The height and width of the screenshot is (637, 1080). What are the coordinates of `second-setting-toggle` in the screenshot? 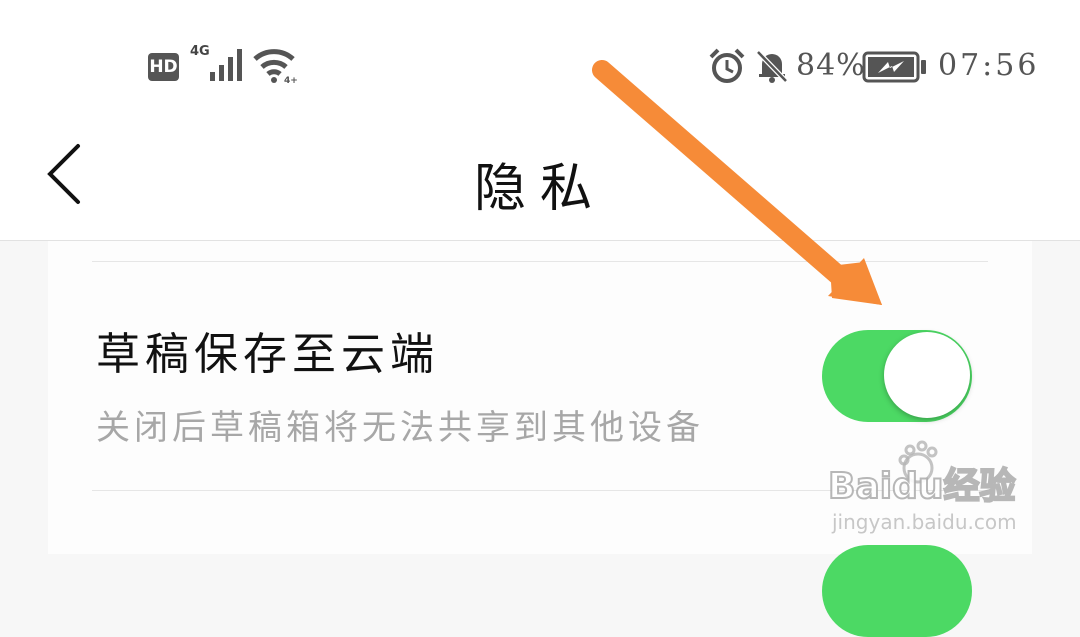 It's located at (897, 591).